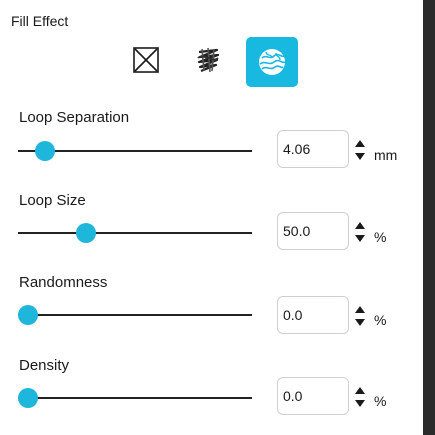 Image resolution: width=435 pixels, height=435 pixels. Describe the element at coordinates (52, 200) in the screenshot. I see `loop-size-label: Loop Size` at that location.